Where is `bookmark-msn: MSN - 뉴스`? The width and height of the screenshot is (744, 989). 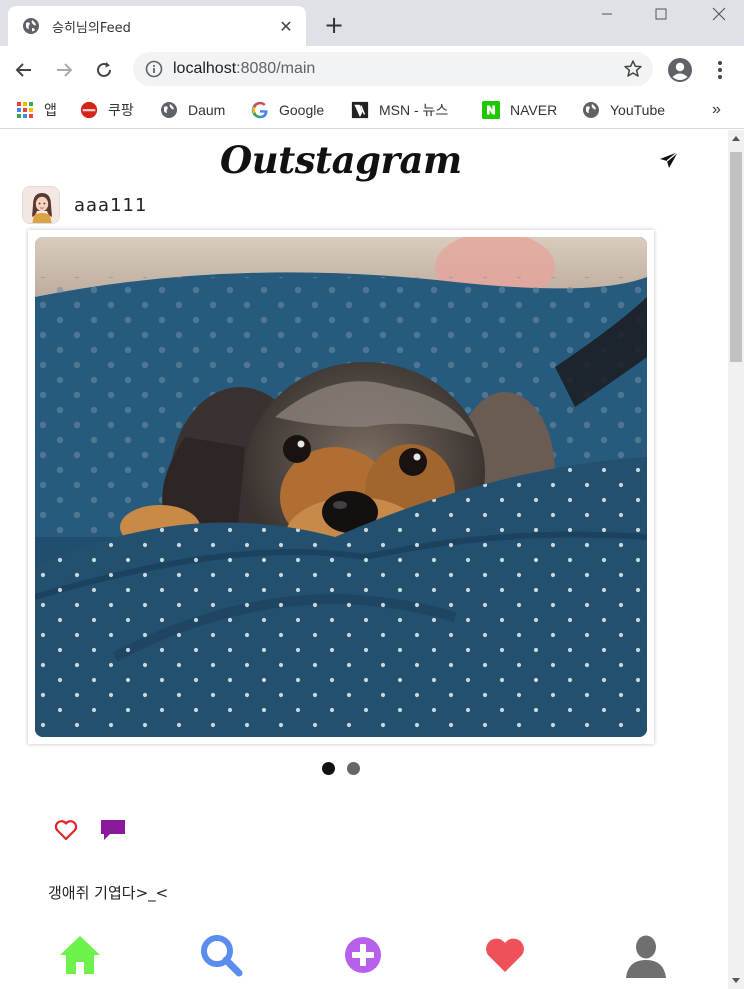
bookmark-msn: MSN - 뉴스 is located at coordinates (399, 110).